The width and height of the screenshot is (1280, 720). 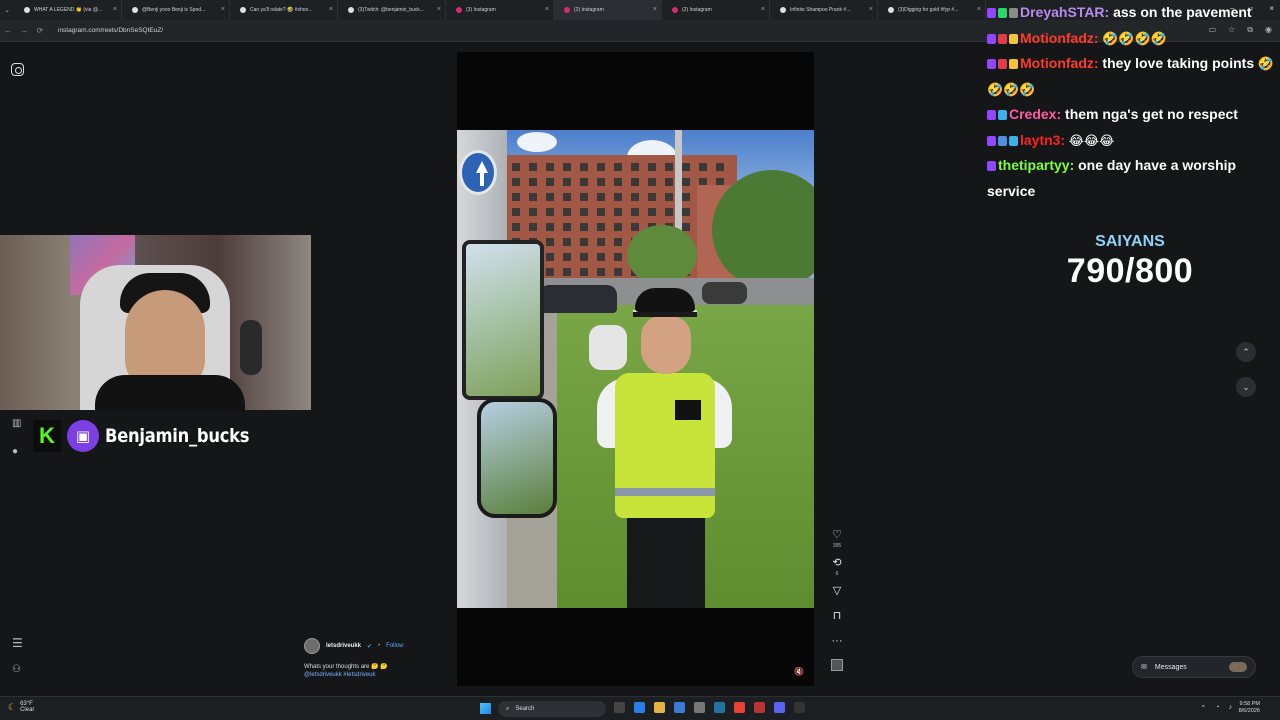 What do you see at coordinates (1144, 667) in the screenshot?
I see `messages-icon: ✉` at bounding box center [1144, 667].